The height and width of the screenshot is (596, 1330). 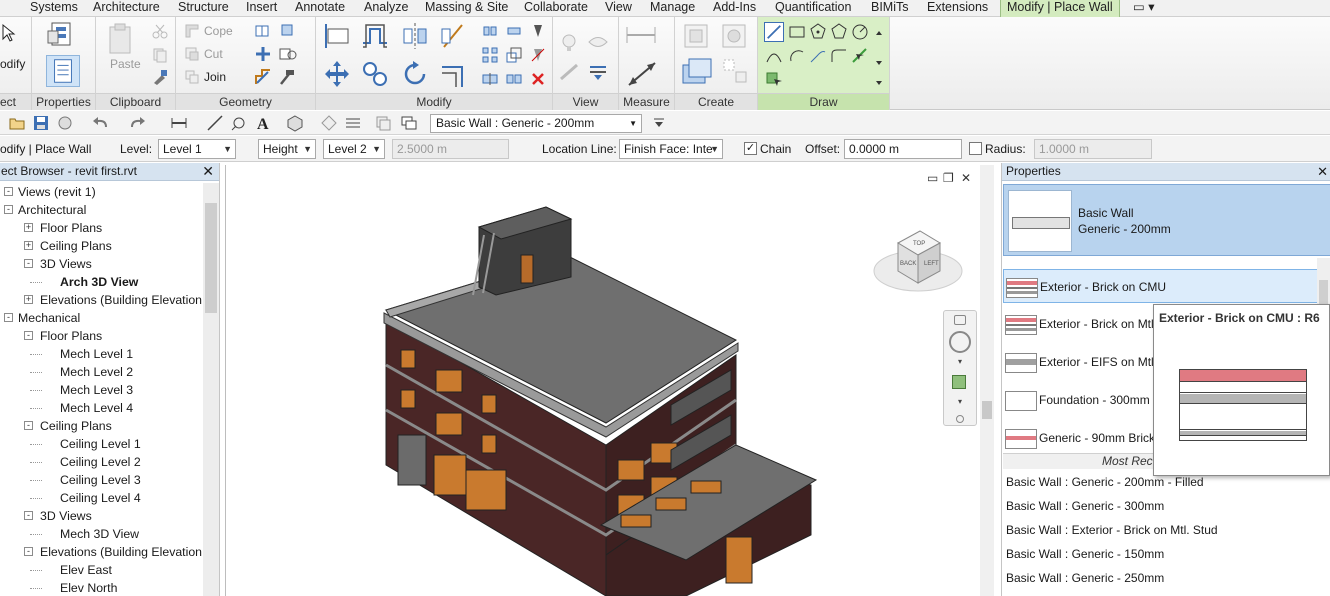 I want to click on tab-extensions: Extensions, so click(x=957, y=8).